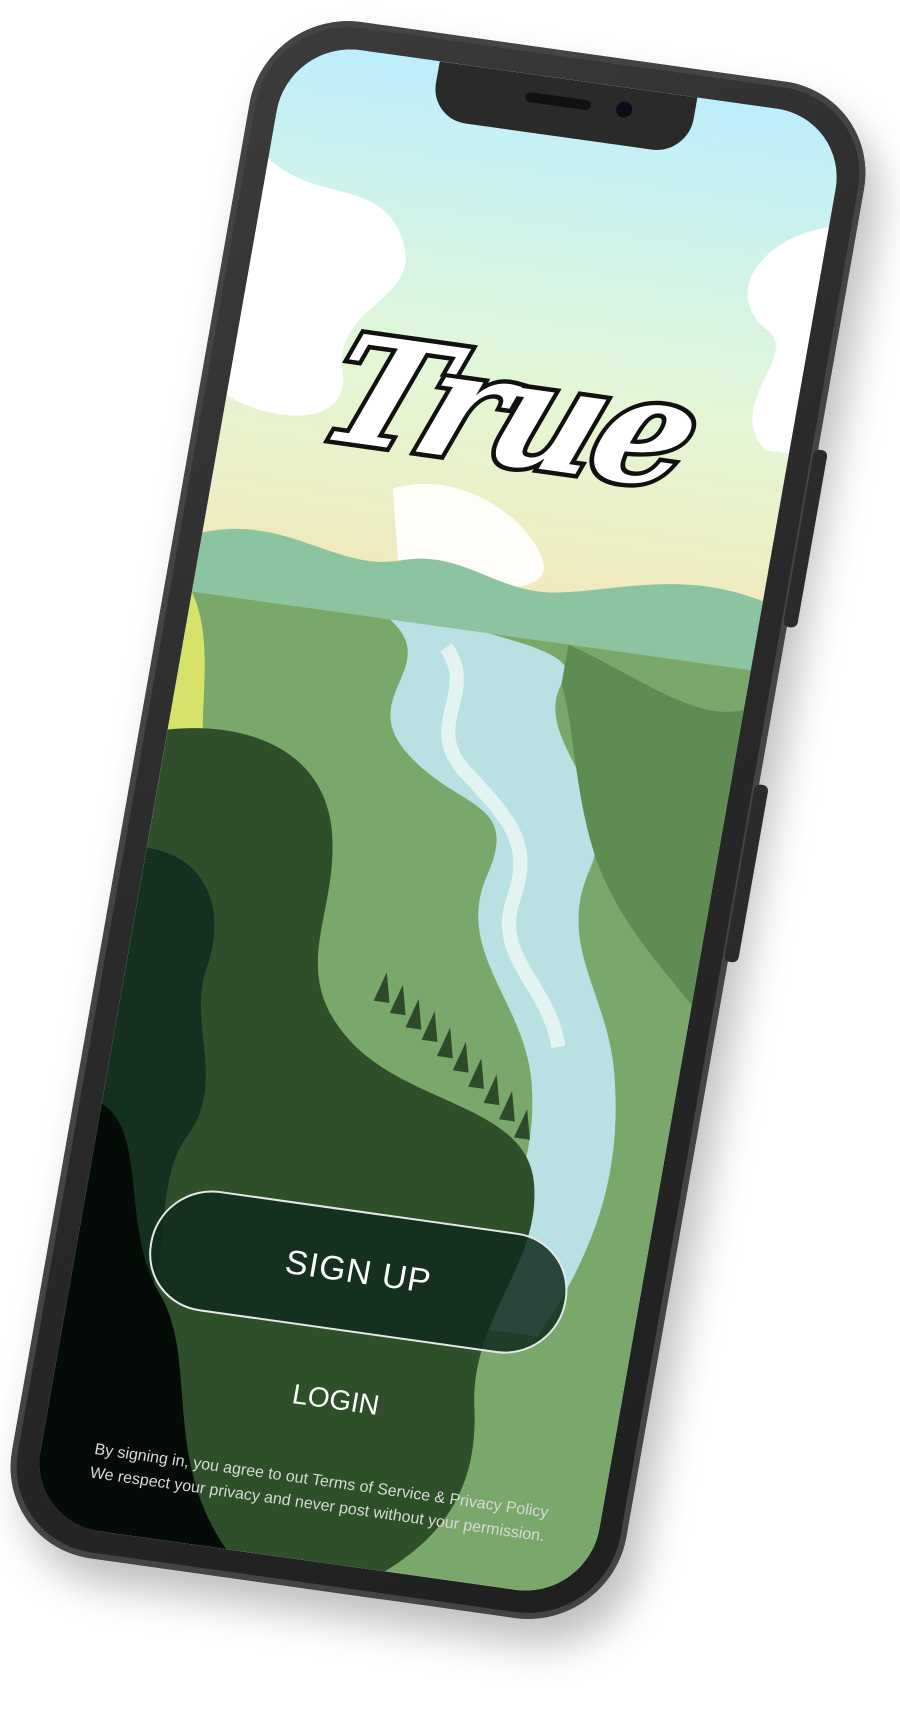 Image resolution: width=900 pixels, height=1732 pixels. Describe the element at coordinates (558, 101) in the screenshot. I see `speaker-grille` at that location.